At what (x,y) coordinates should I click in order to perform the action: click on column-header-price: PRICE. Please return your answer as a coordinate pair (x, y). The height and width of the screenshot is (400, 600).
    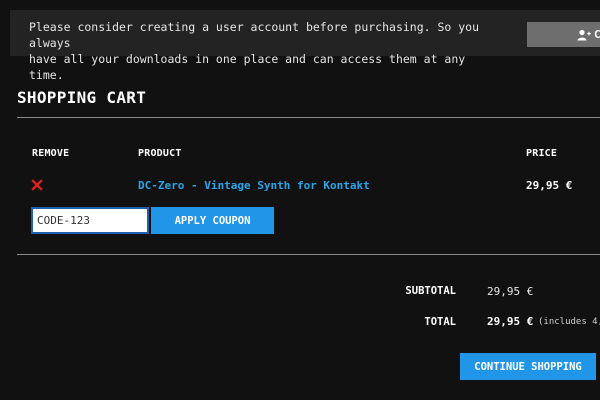
    Looking at the image, I should click on (542, 153).